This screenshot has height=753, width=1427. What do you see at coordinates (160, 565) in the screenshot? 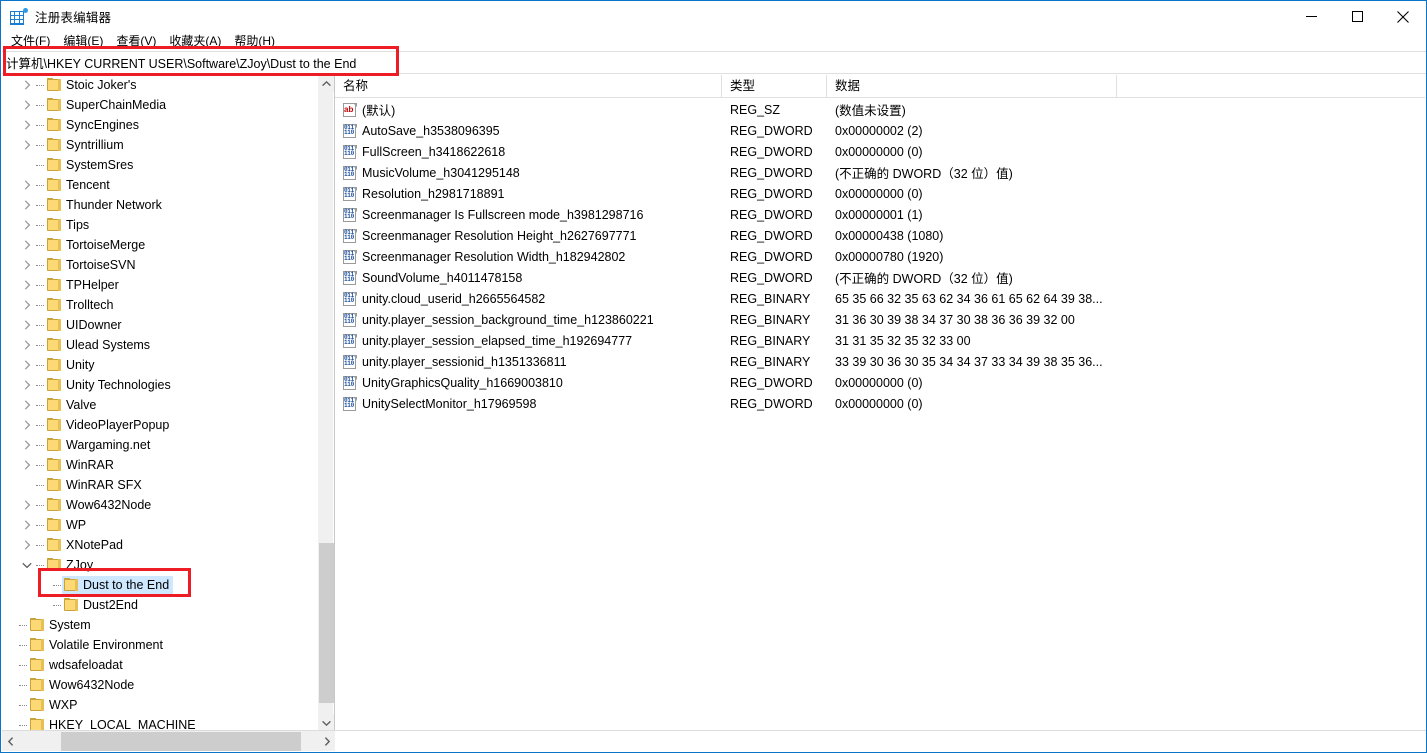
I see `tree-item-zjoy: ZJoy` at bounding box center [160, 565].